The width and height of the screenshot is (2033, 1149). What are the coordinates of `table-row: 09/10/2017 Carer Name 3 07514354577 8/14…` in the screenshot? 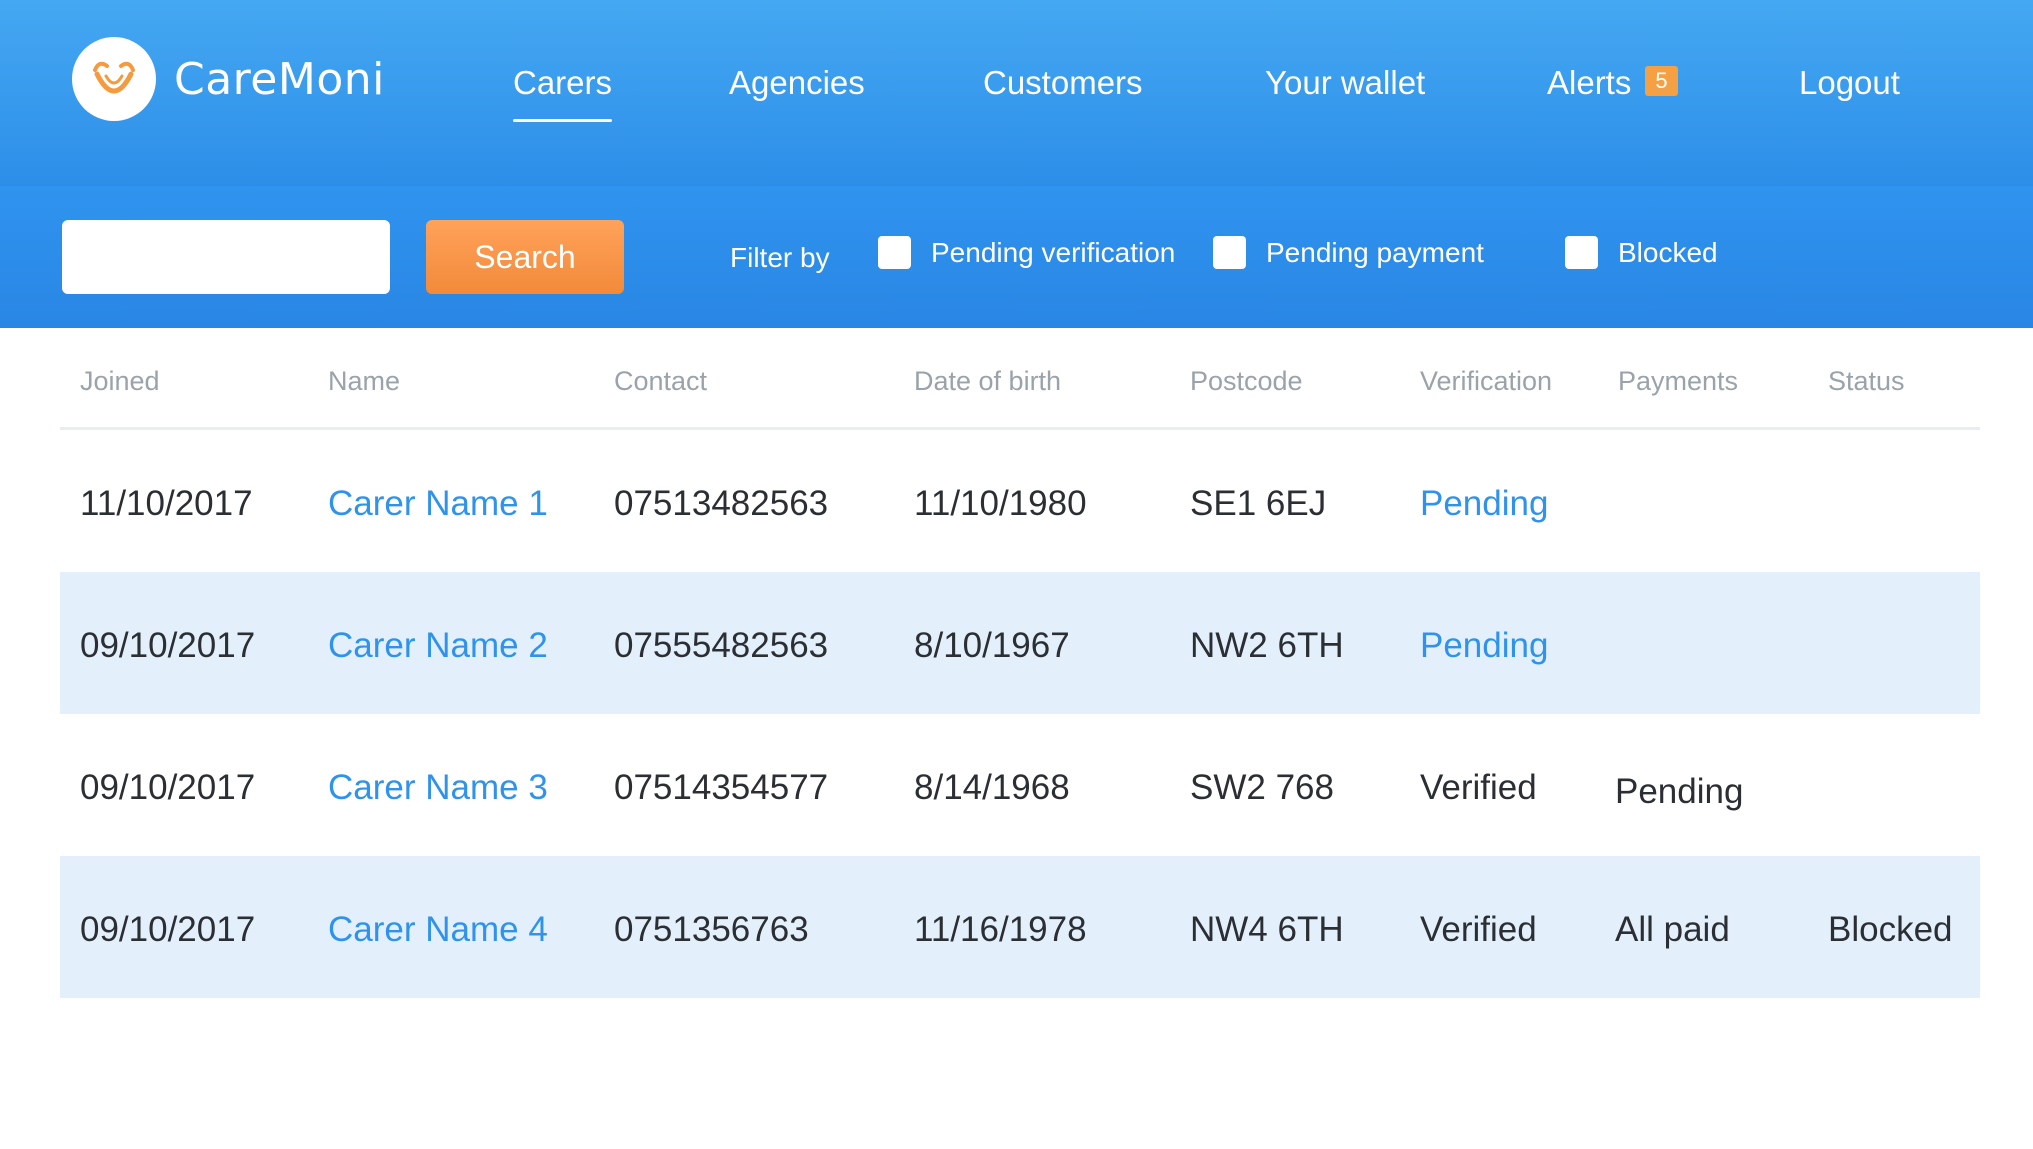 It's located at (1020, 785).